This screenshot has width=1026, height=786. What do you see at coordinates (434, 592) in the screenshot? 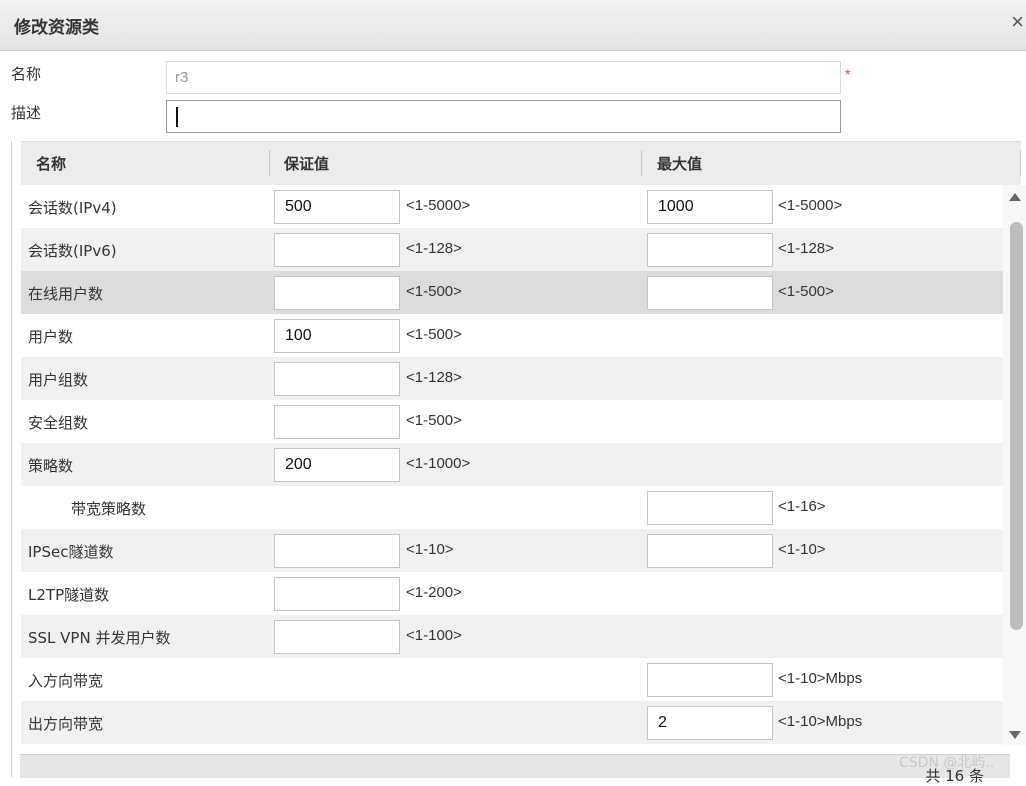
I see `guarantee-range: <1-200>` at bounding box center [434, 592].